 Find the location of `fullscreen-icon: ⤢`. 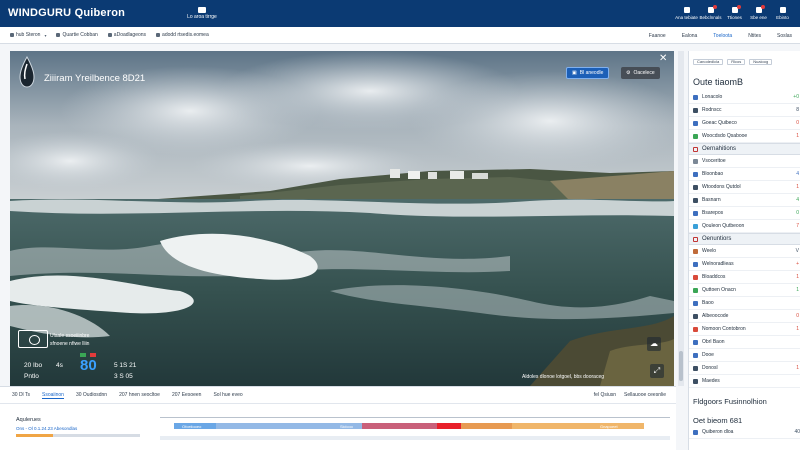

fullscreen-icon: ⤢ is located at coordinates (657, 371).